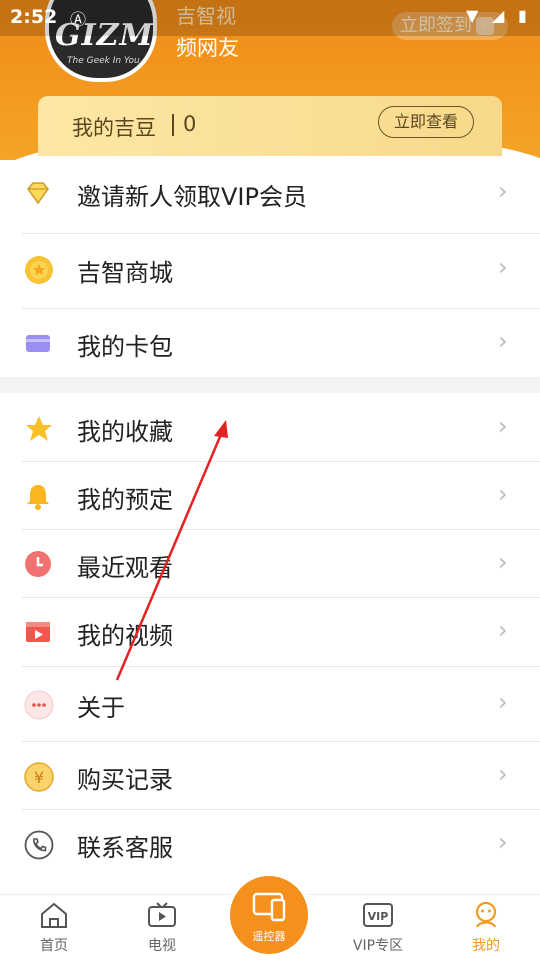  What do you see at coordinates (269, 936) in the screenshot?
I see `tab-label: 遥控器` at bounding box center [269, 936].